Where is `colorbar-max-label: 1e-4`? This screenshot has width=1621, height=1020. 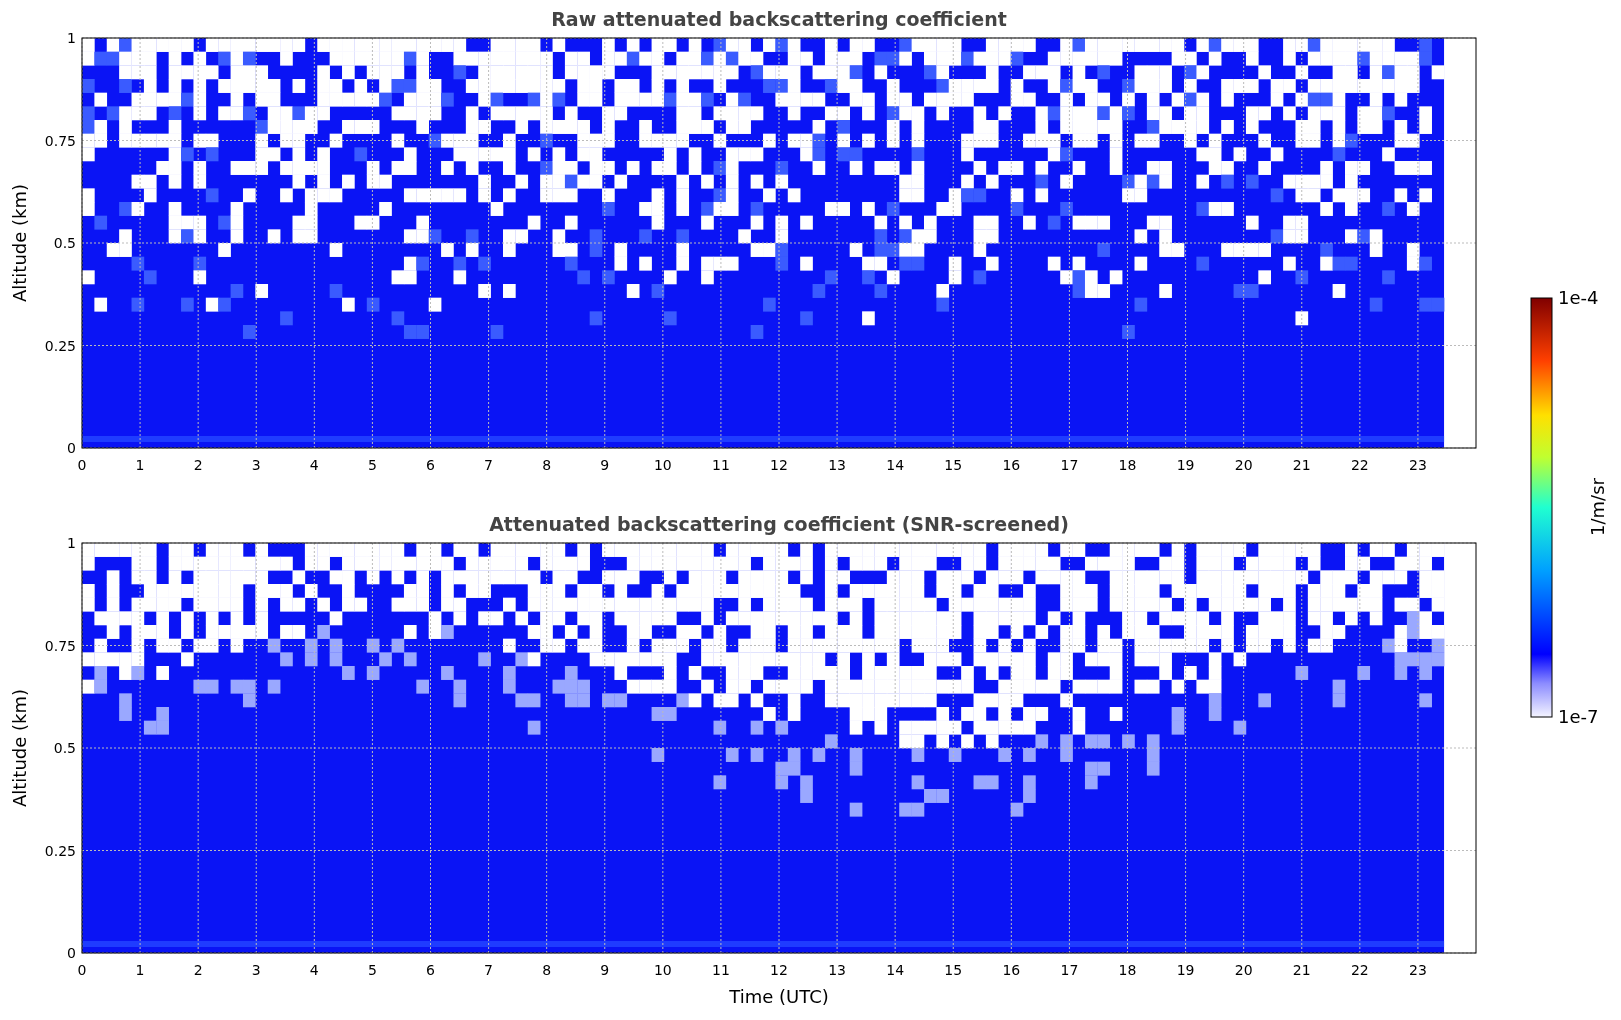 colorbar-max-label: 1e-4 is located at coordinates (1578, 297).